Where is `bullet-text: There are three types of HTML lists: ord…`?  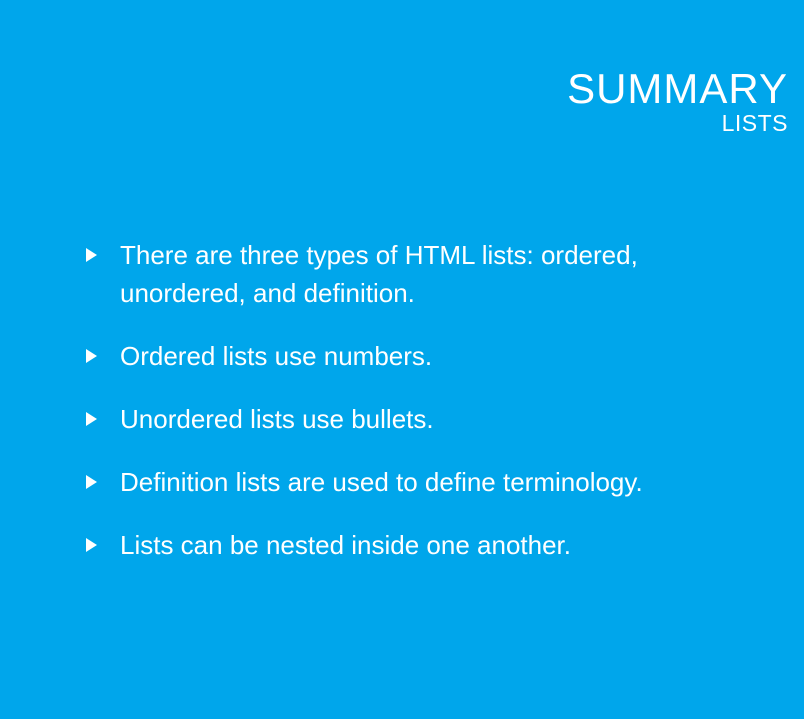
bullet-text: There are three types of HTML lists: ord… is located at coordinates (379, 274).